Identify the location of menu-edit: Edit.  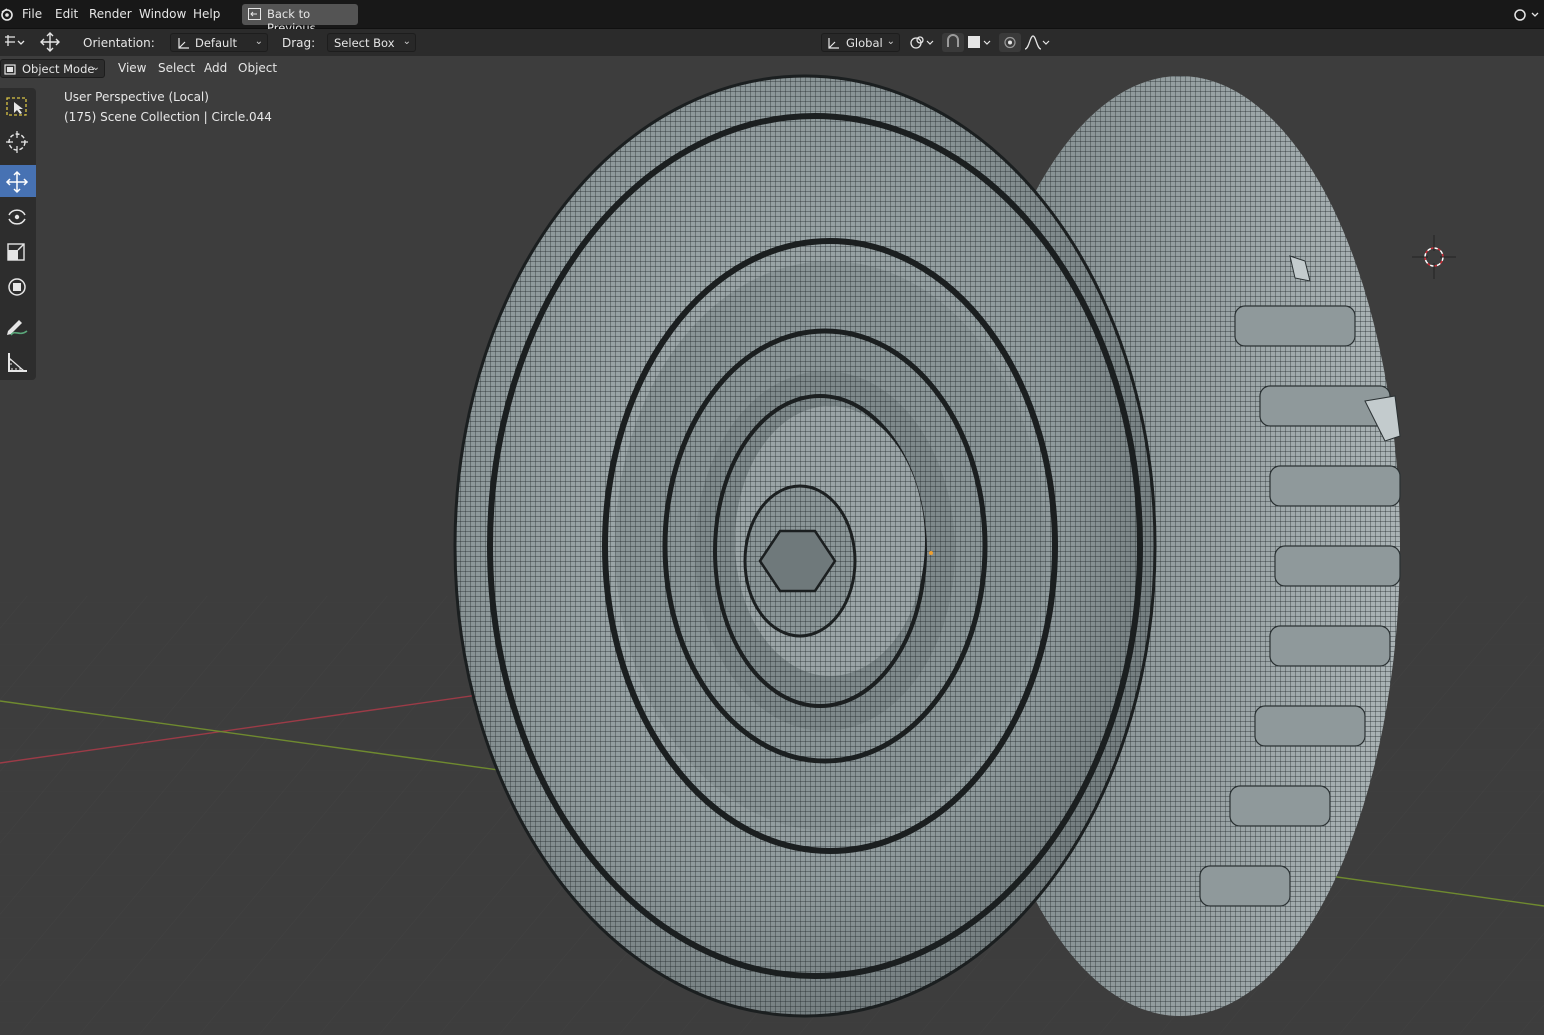
(66, 14).